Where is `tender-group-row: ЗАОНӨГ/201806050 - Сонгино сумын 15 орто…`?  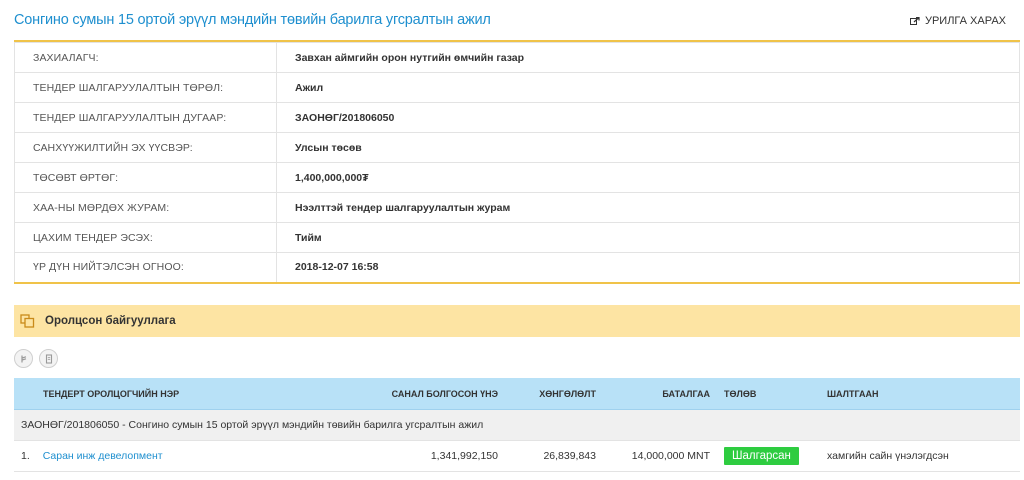 tender-group-row: ЗАОНӨГ/201806050 - Сонгино сумын 15 орто… is located at coordinates (517, 425).